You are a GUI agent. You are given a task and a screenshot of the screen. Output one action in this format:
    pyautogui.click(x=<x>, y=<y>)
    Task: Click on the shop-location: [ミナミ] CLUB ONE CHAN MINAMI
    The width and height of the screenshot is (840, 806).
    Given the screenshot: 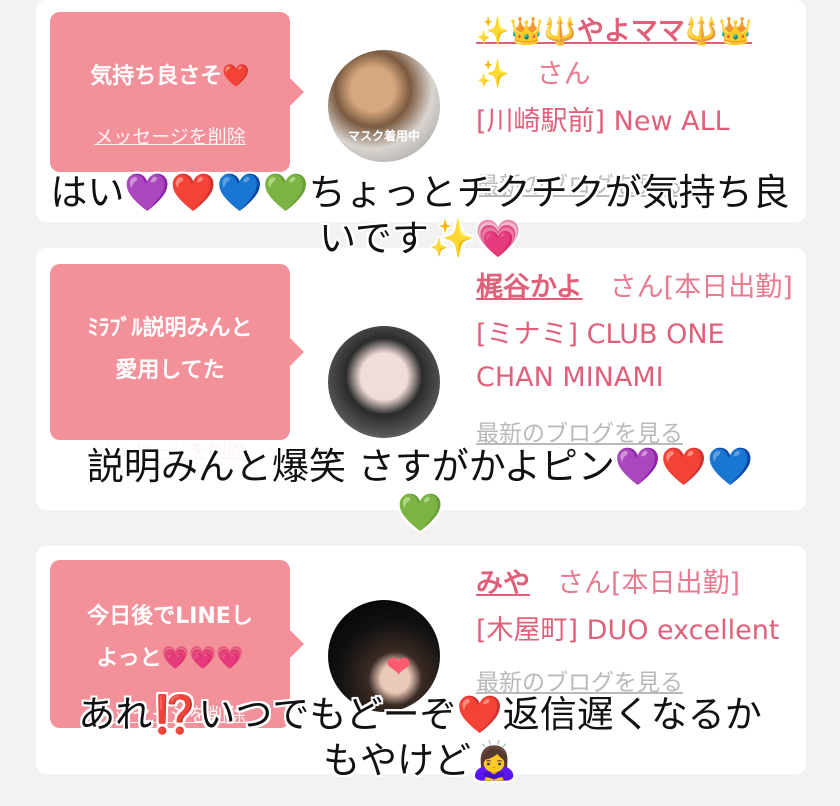 What is the action you would take?
    pyautogui.click(x=600, y=356)
    